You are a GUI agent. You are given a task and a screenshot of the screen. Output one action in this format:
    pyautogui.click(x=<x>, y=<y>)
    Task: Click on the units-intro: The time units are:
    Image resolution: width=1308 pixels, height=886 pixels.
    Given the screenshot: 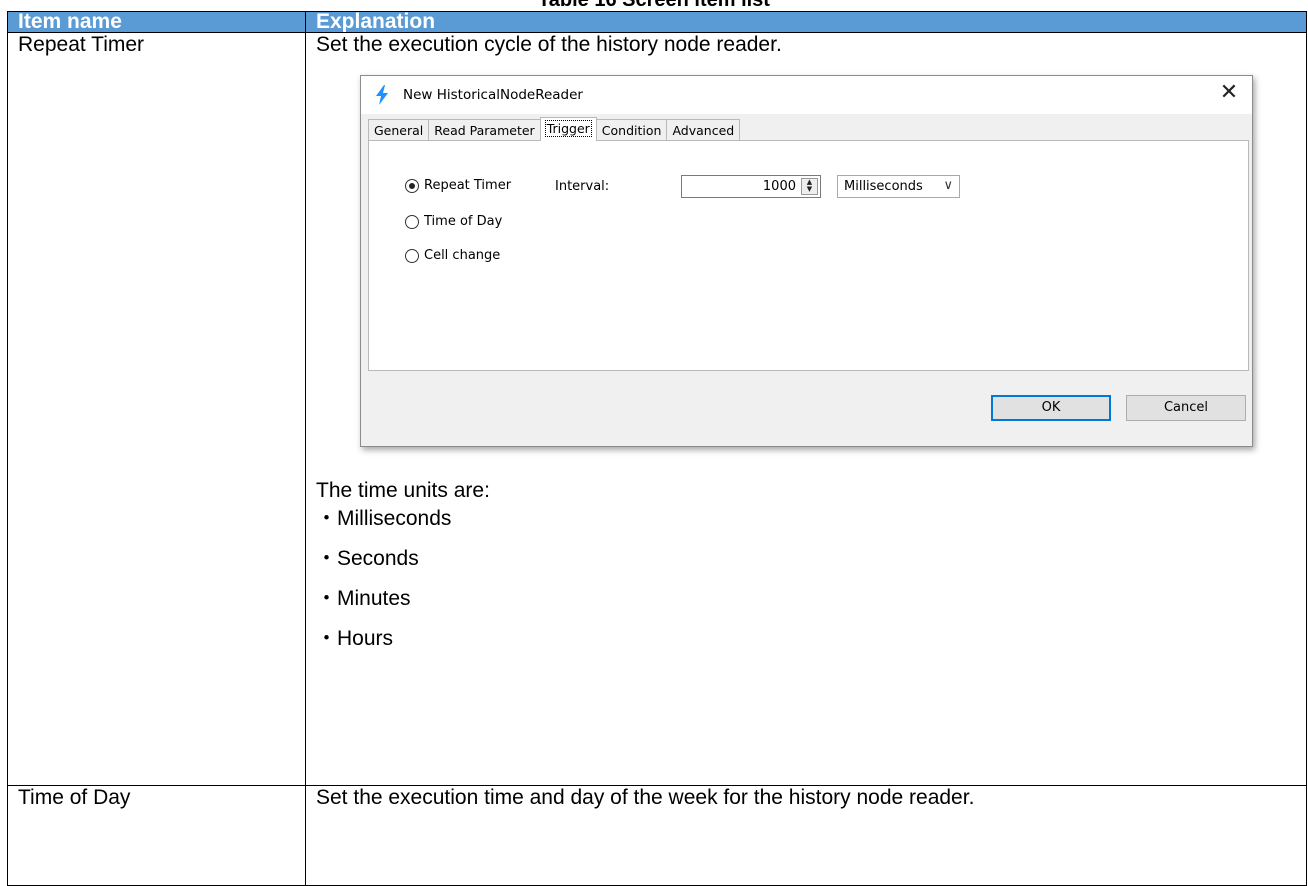 What is the action you would take?
    pyautogui.click(x=403, y=490)
    